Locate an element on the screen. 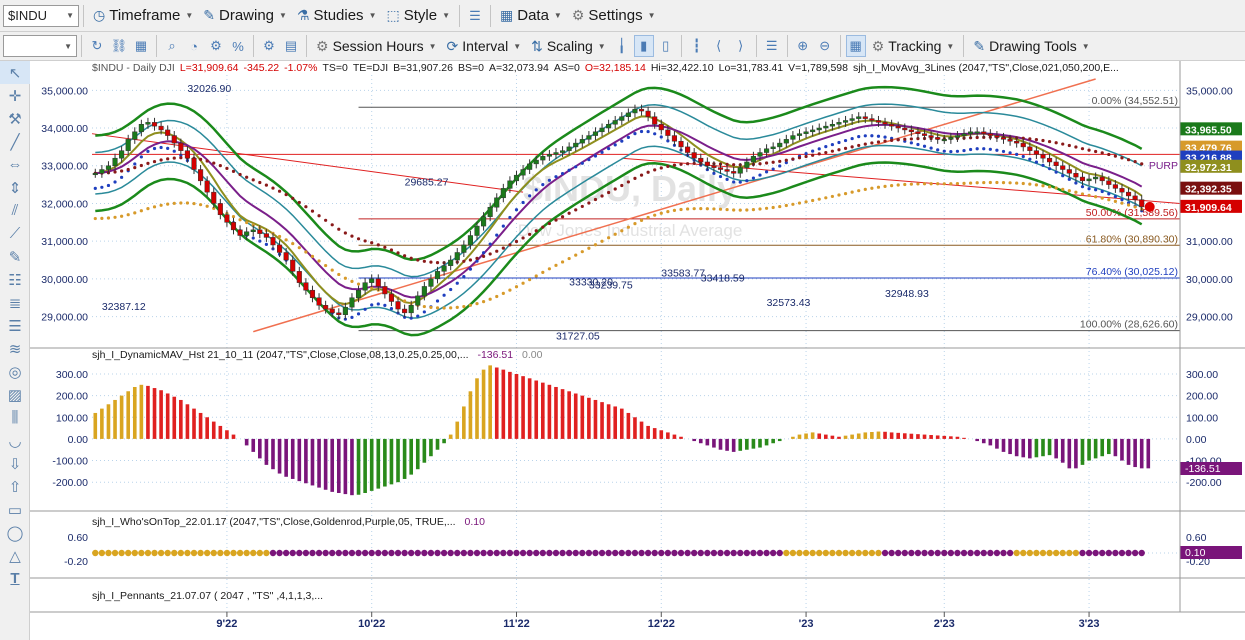 This screenshot has height=640, width=1245. drawing-button: ✎ Drawing ▼ is located at coordinates (245, 16).